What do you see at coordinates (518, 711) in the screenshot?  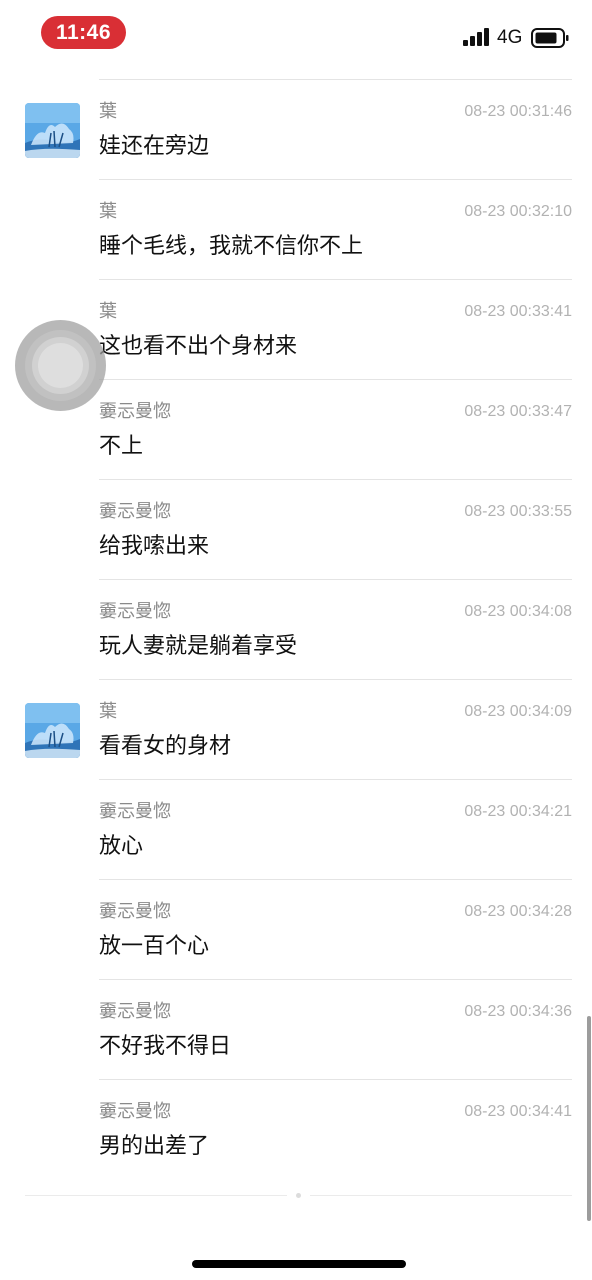 I see `message-time: 08-23 00:34:09` at bounding box center [518, 711].